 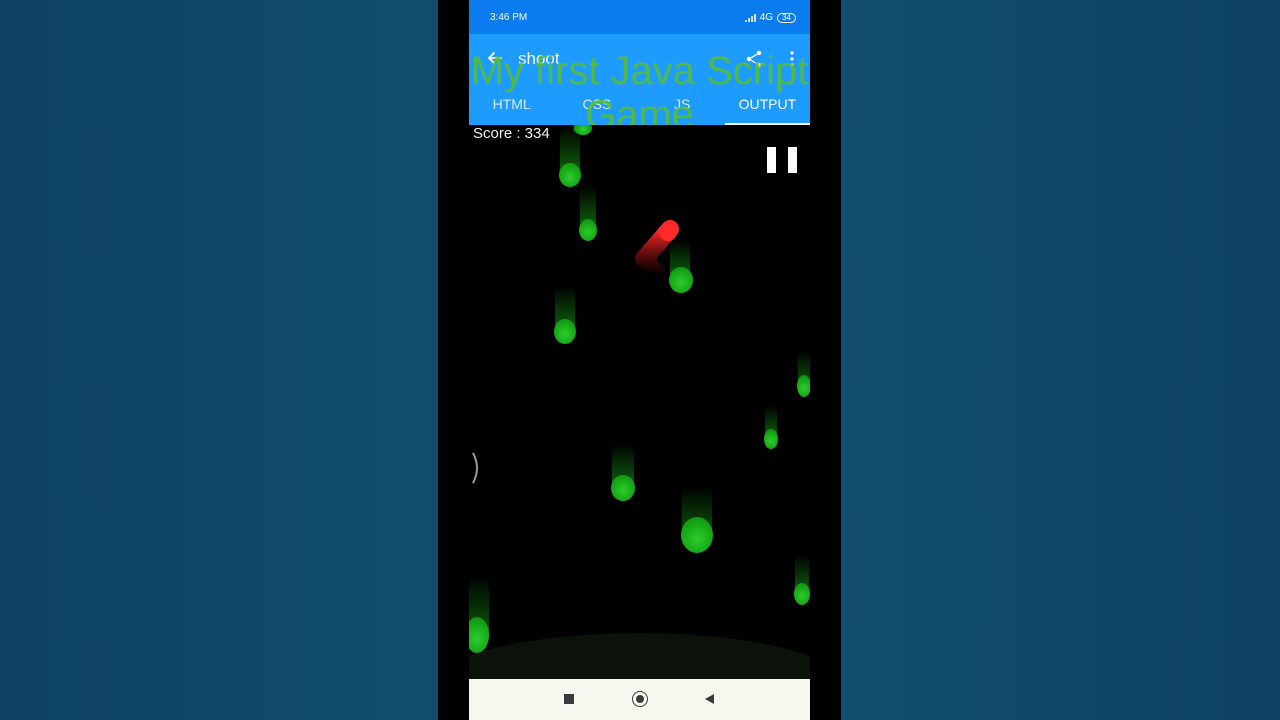 I want to click on tab-js: JS, so click(x=682, y=107).